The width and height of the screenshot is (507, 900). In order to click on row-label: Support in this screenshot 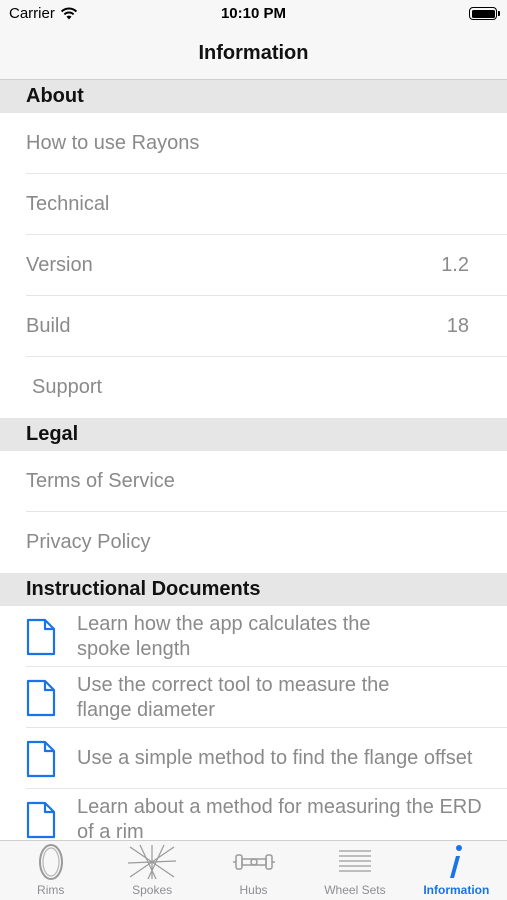, I will do `click(67, 387)`.